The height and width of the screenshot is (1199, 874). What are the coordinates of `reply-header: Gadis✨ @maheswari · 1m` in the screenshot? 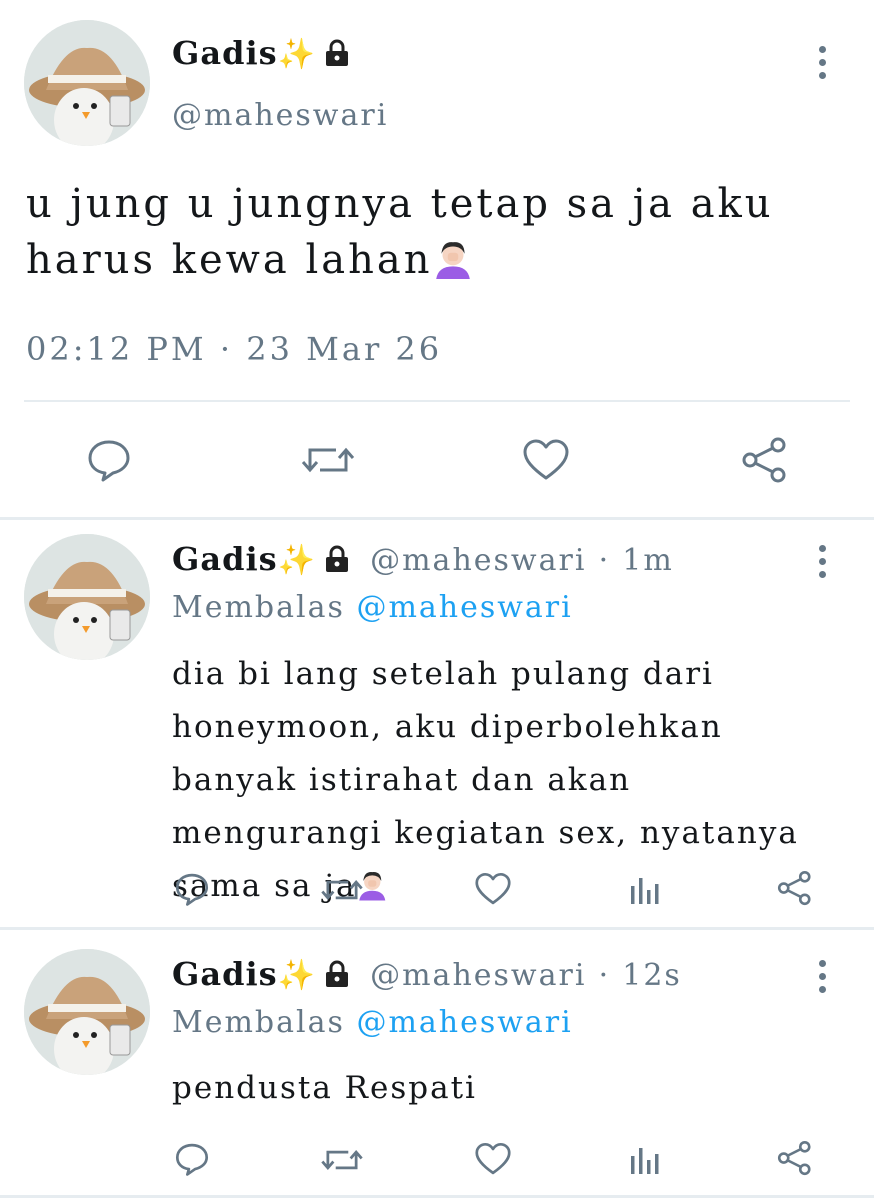 It's located at (423, 560).